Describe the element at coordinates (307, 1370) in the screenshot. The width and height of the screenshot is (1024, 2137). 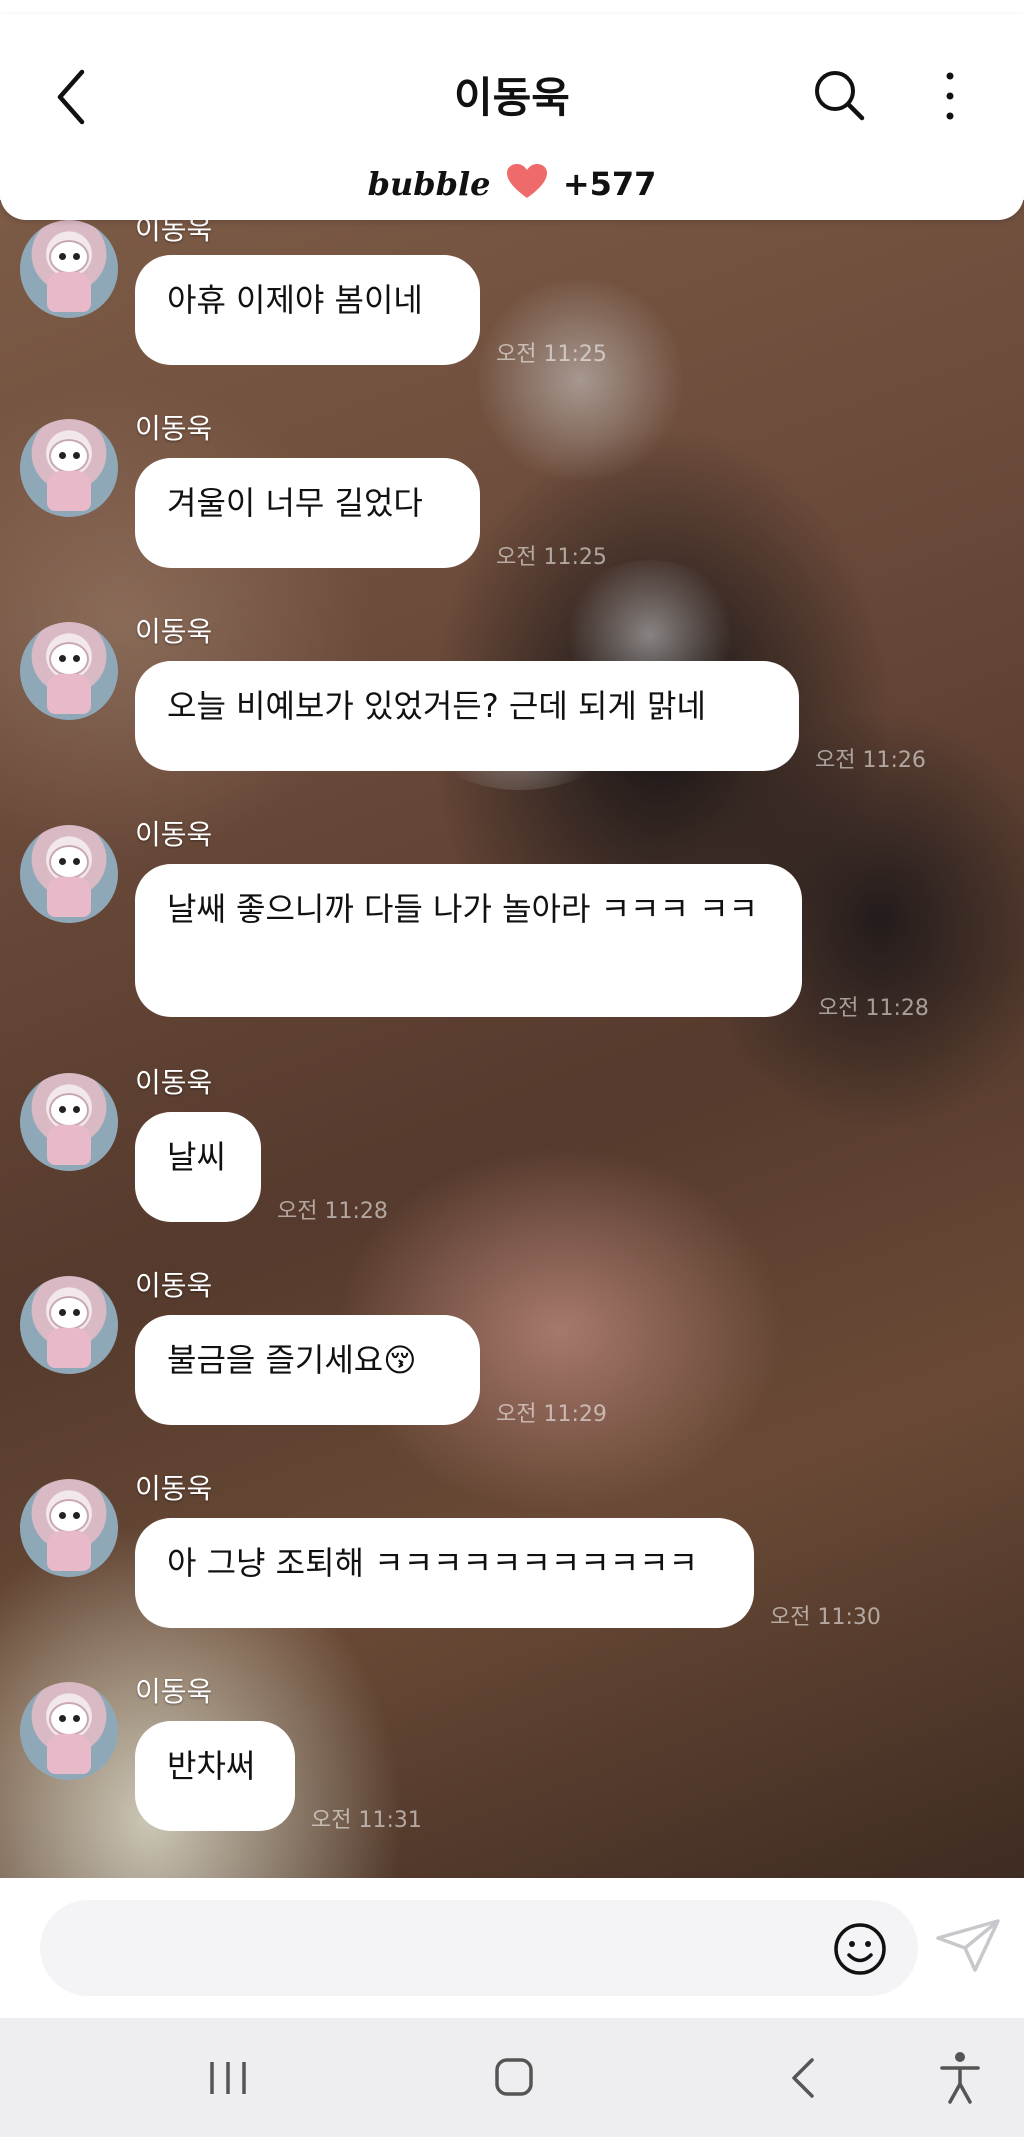
I see `message-bubble: 불금을 즐기세요😚` at that location.